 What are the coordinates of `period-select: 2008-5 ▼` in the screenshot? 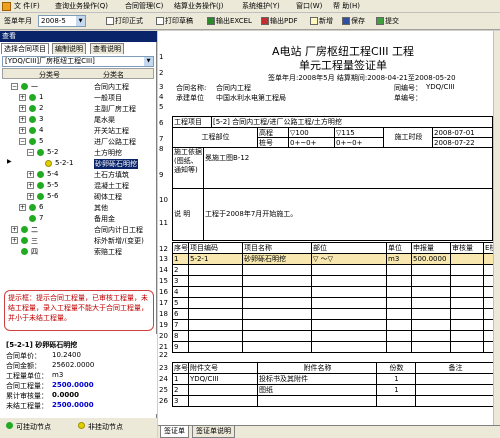 It's located at (62, 21).